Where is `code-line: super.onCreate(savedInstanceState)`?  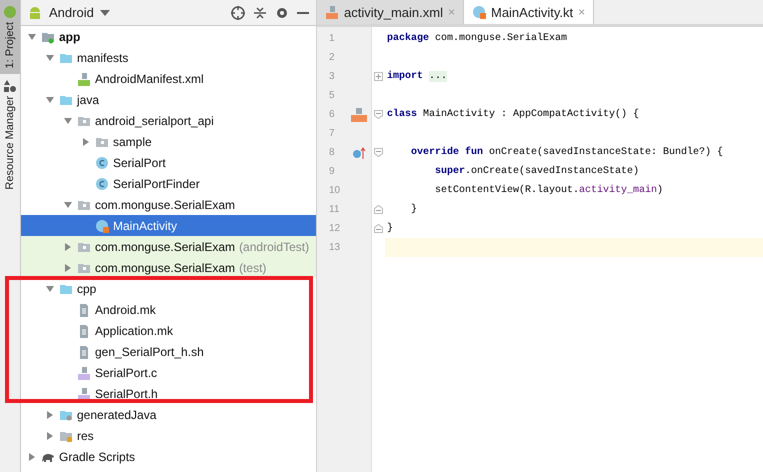
code-line: super.onCreate(savedInstanceState) is located at coordinates (537, 171).